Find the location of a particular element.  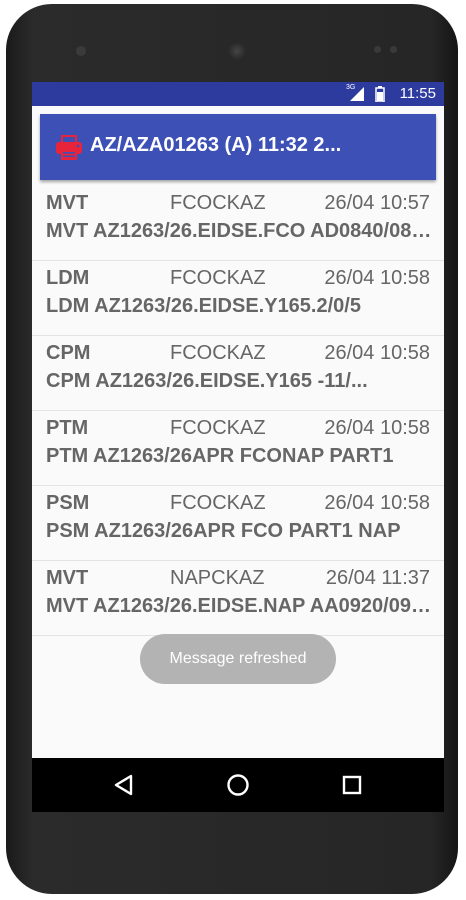

navigation-bar is located at coordinates (238, 785).